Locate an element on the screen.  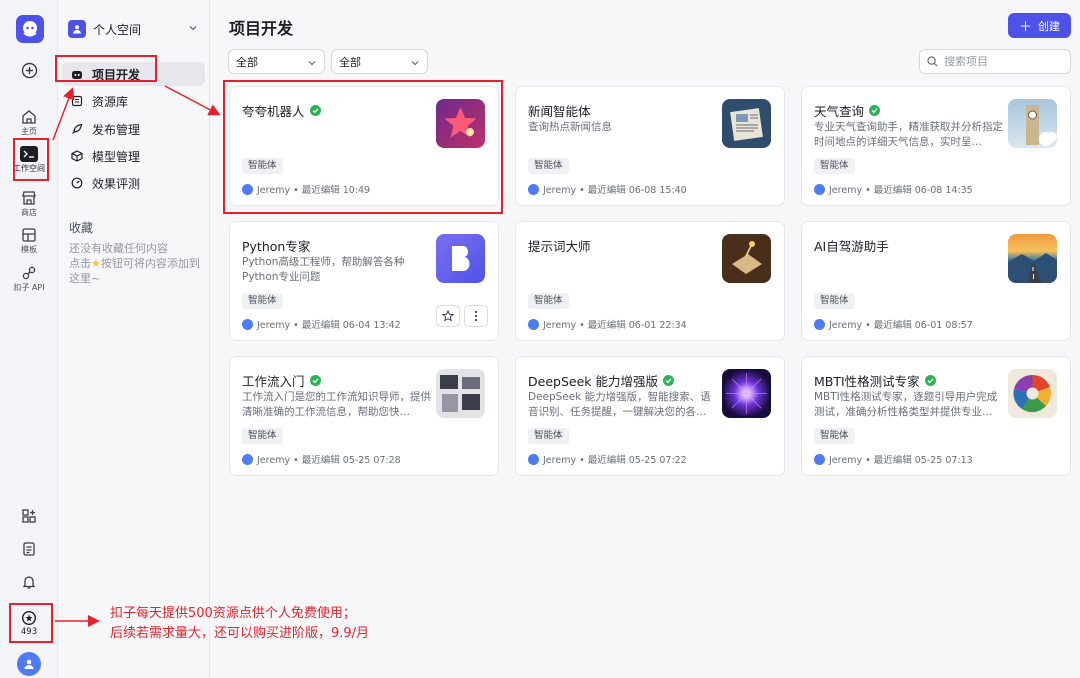
bell-icon is located at coordinates (29, 582).